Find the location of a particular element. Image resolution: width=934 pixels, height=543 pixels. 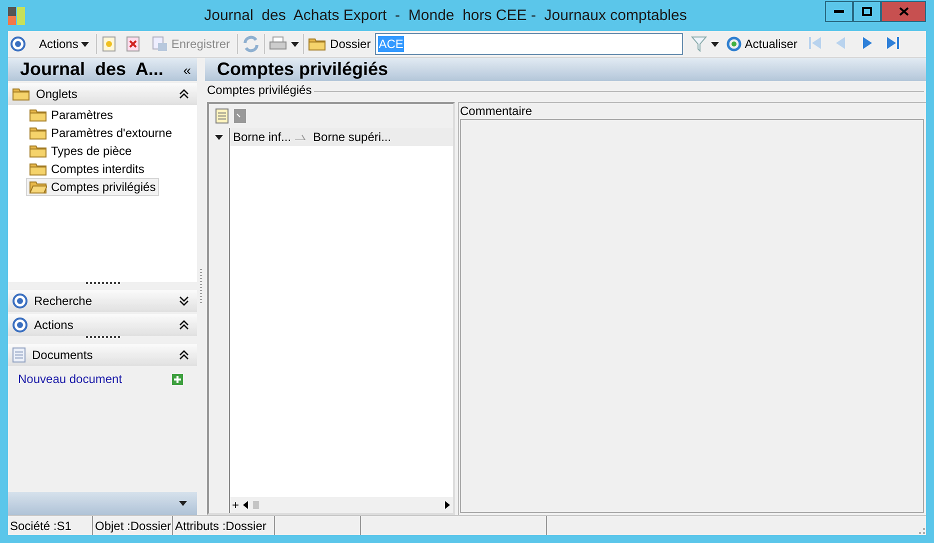

section-title: Recherche is located at coordinates (64, 301).